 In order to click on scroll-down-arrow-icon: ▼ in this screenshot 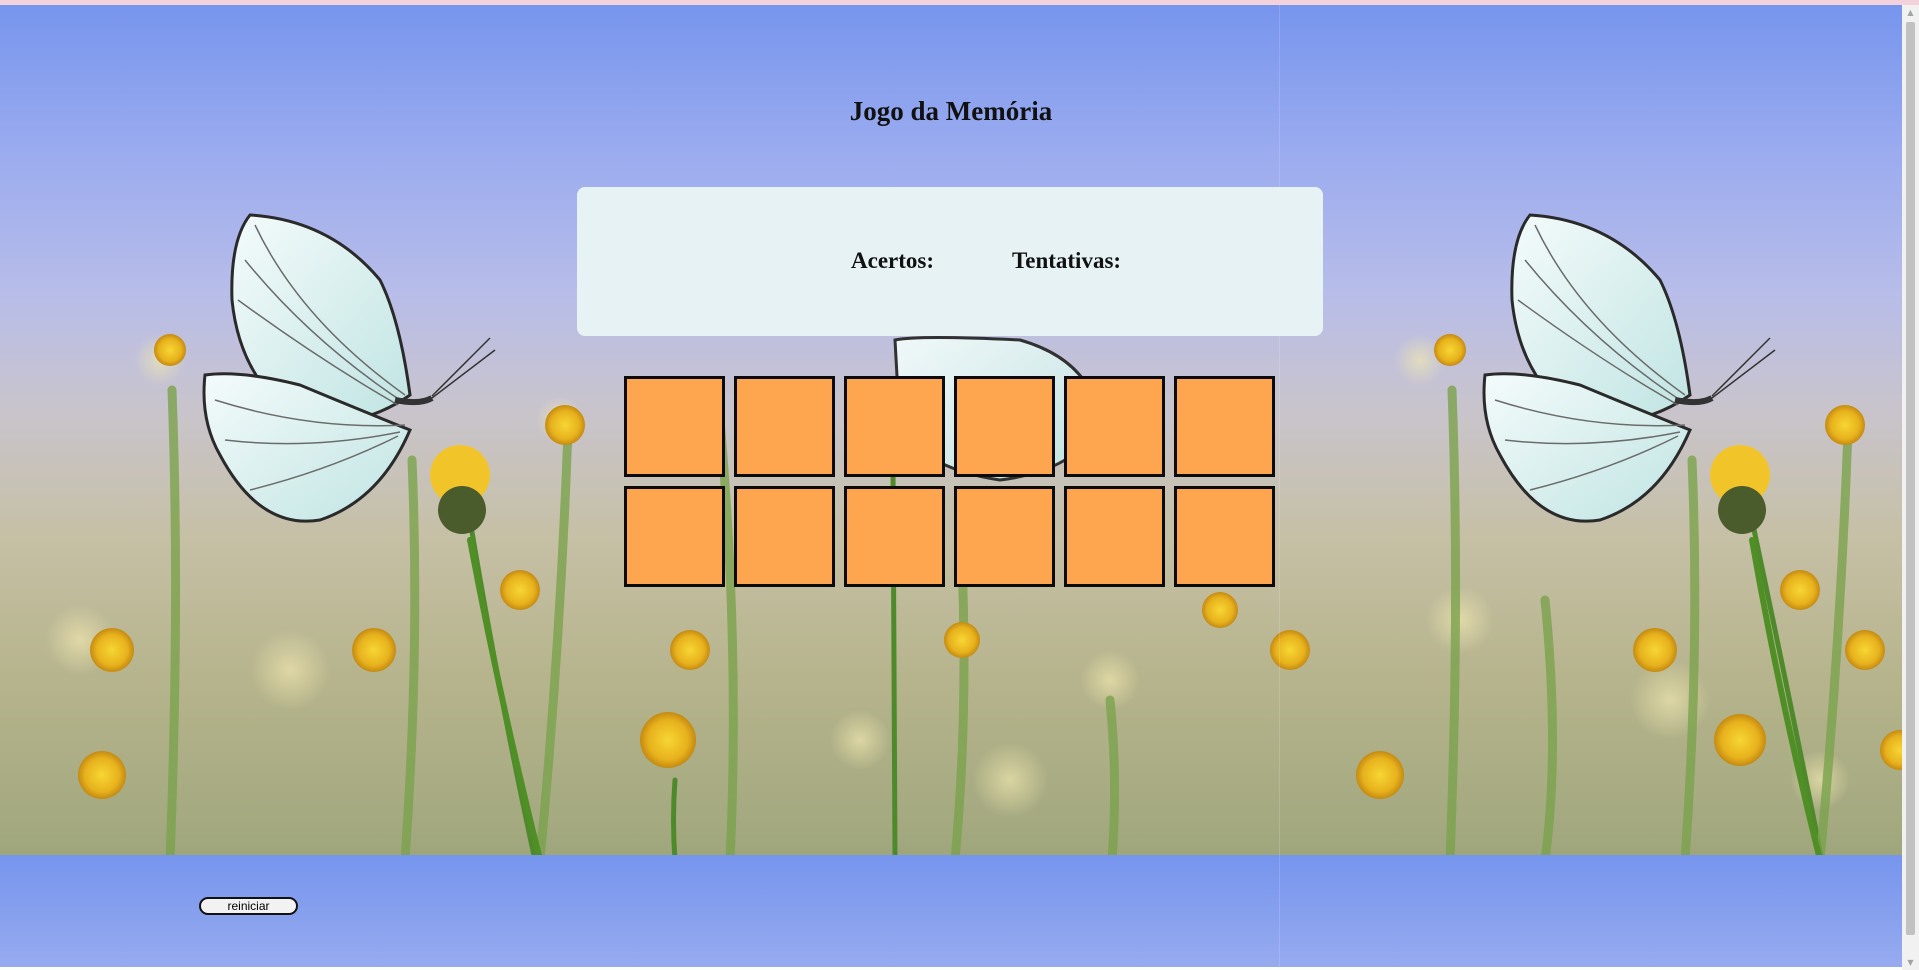, I will do `click(1910, 962)`.